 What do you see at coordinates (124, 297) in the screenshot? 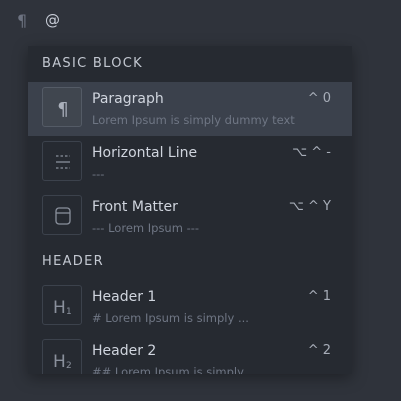
I see `menu-item-title: Header 1` at bounding box center [124, 297].